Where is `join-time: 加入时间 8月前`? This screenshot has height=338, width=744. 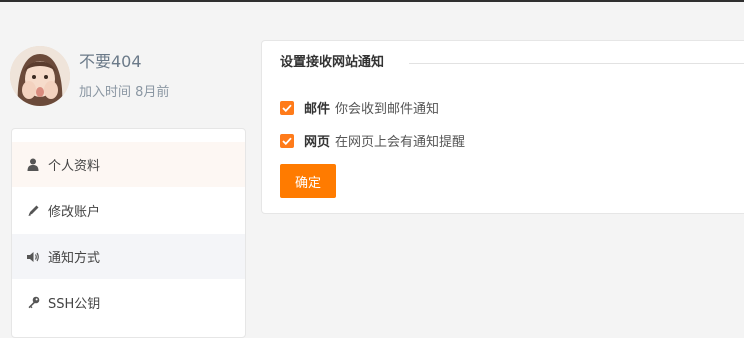 join-time: 加入时间 8月前 is located at coordinates (124, 92).